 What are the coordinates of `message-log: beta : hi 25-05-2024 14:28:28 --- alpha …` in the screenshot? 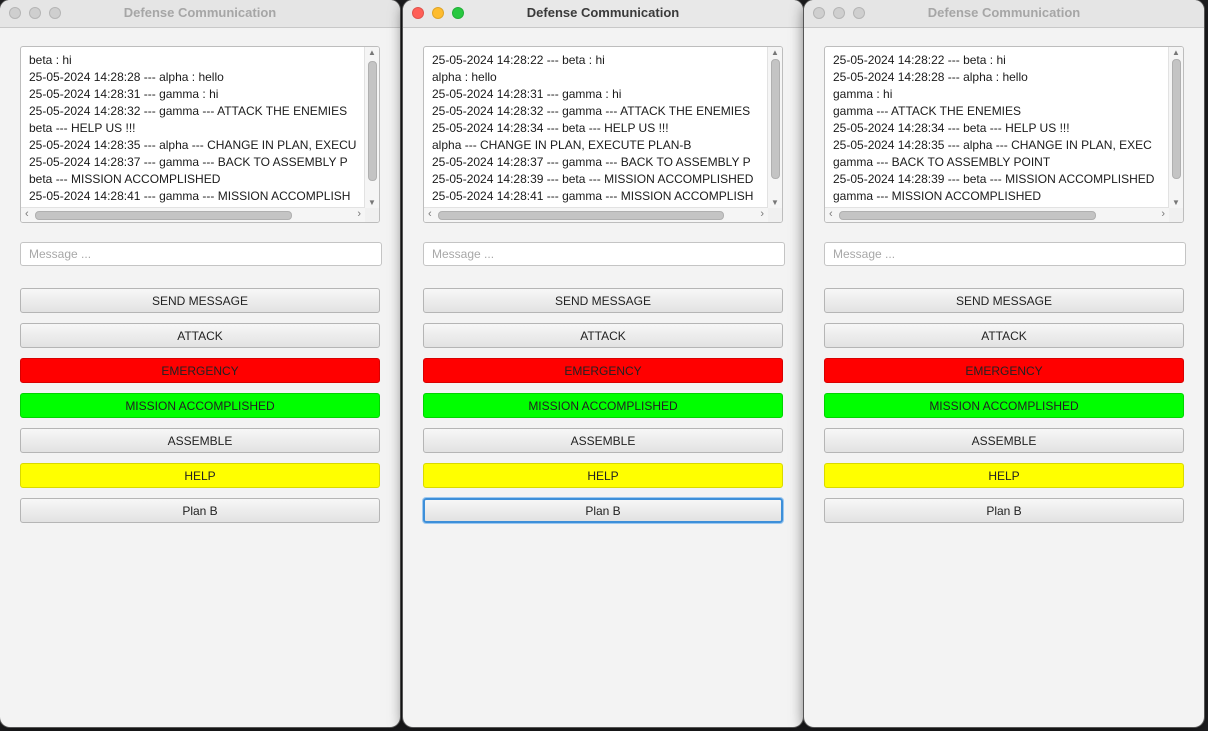 It's located at (200, 134).